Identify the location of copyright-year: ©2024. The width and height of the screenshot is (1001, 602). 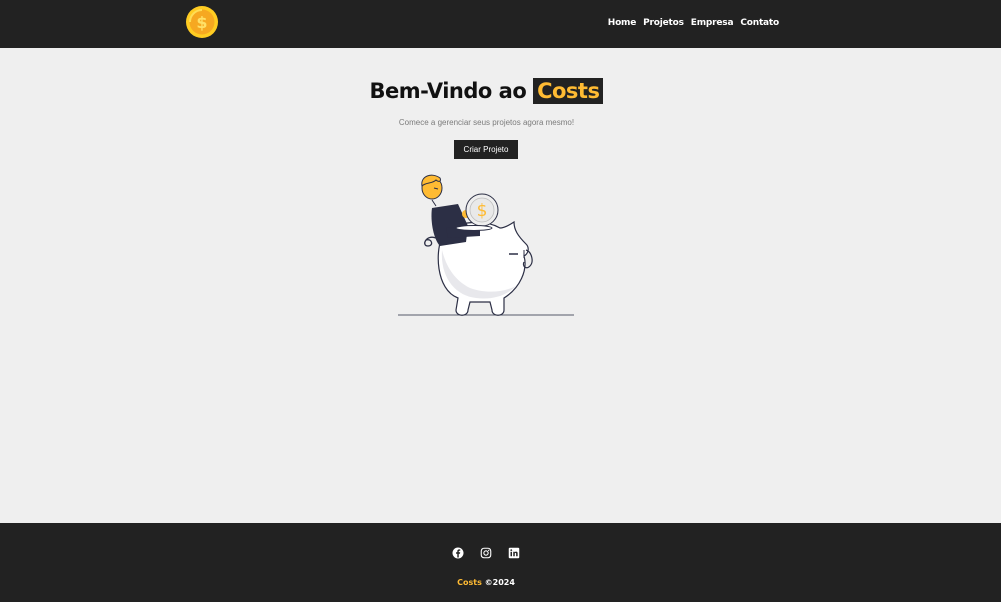
(499, 582).